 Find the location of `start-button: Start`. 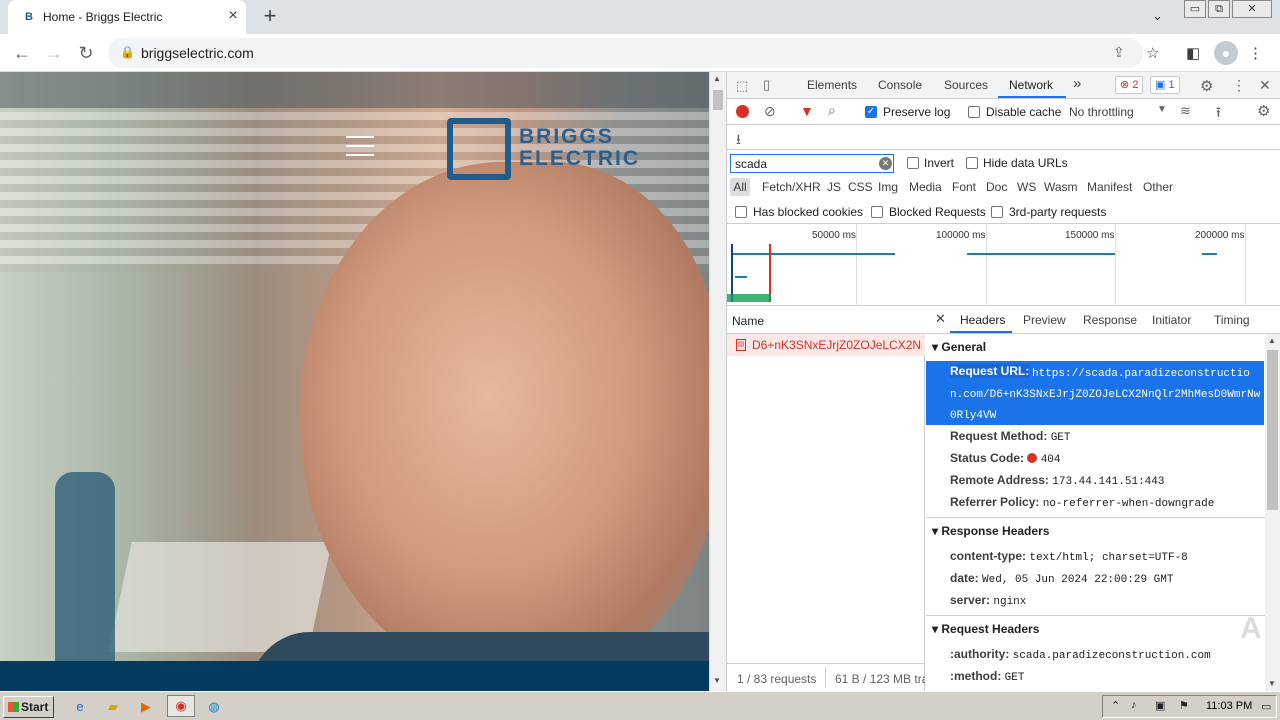

start-button: Start is located at coordinates (28, 707).